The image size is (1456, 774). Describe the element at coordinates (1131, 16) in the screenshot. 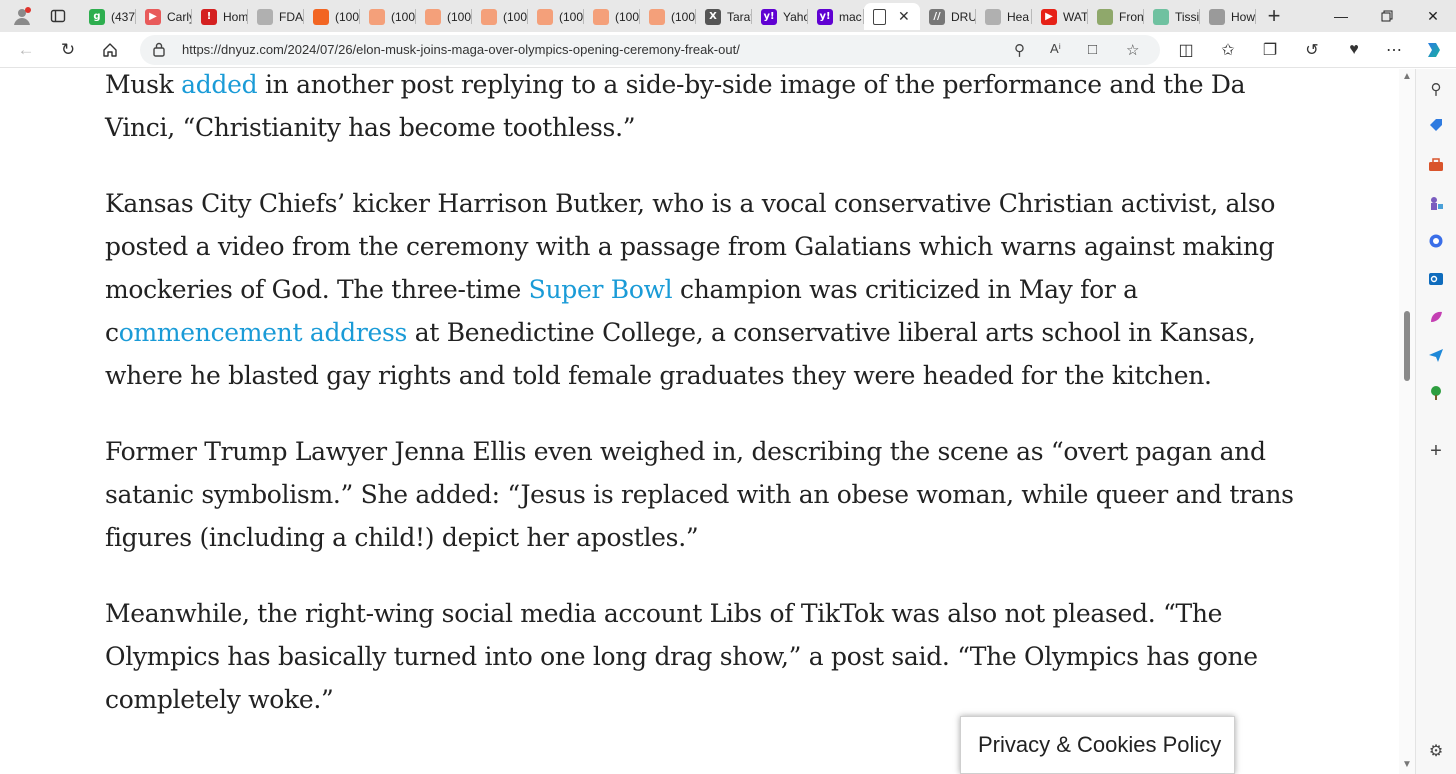

I see `tab-title: Fron` at that location.